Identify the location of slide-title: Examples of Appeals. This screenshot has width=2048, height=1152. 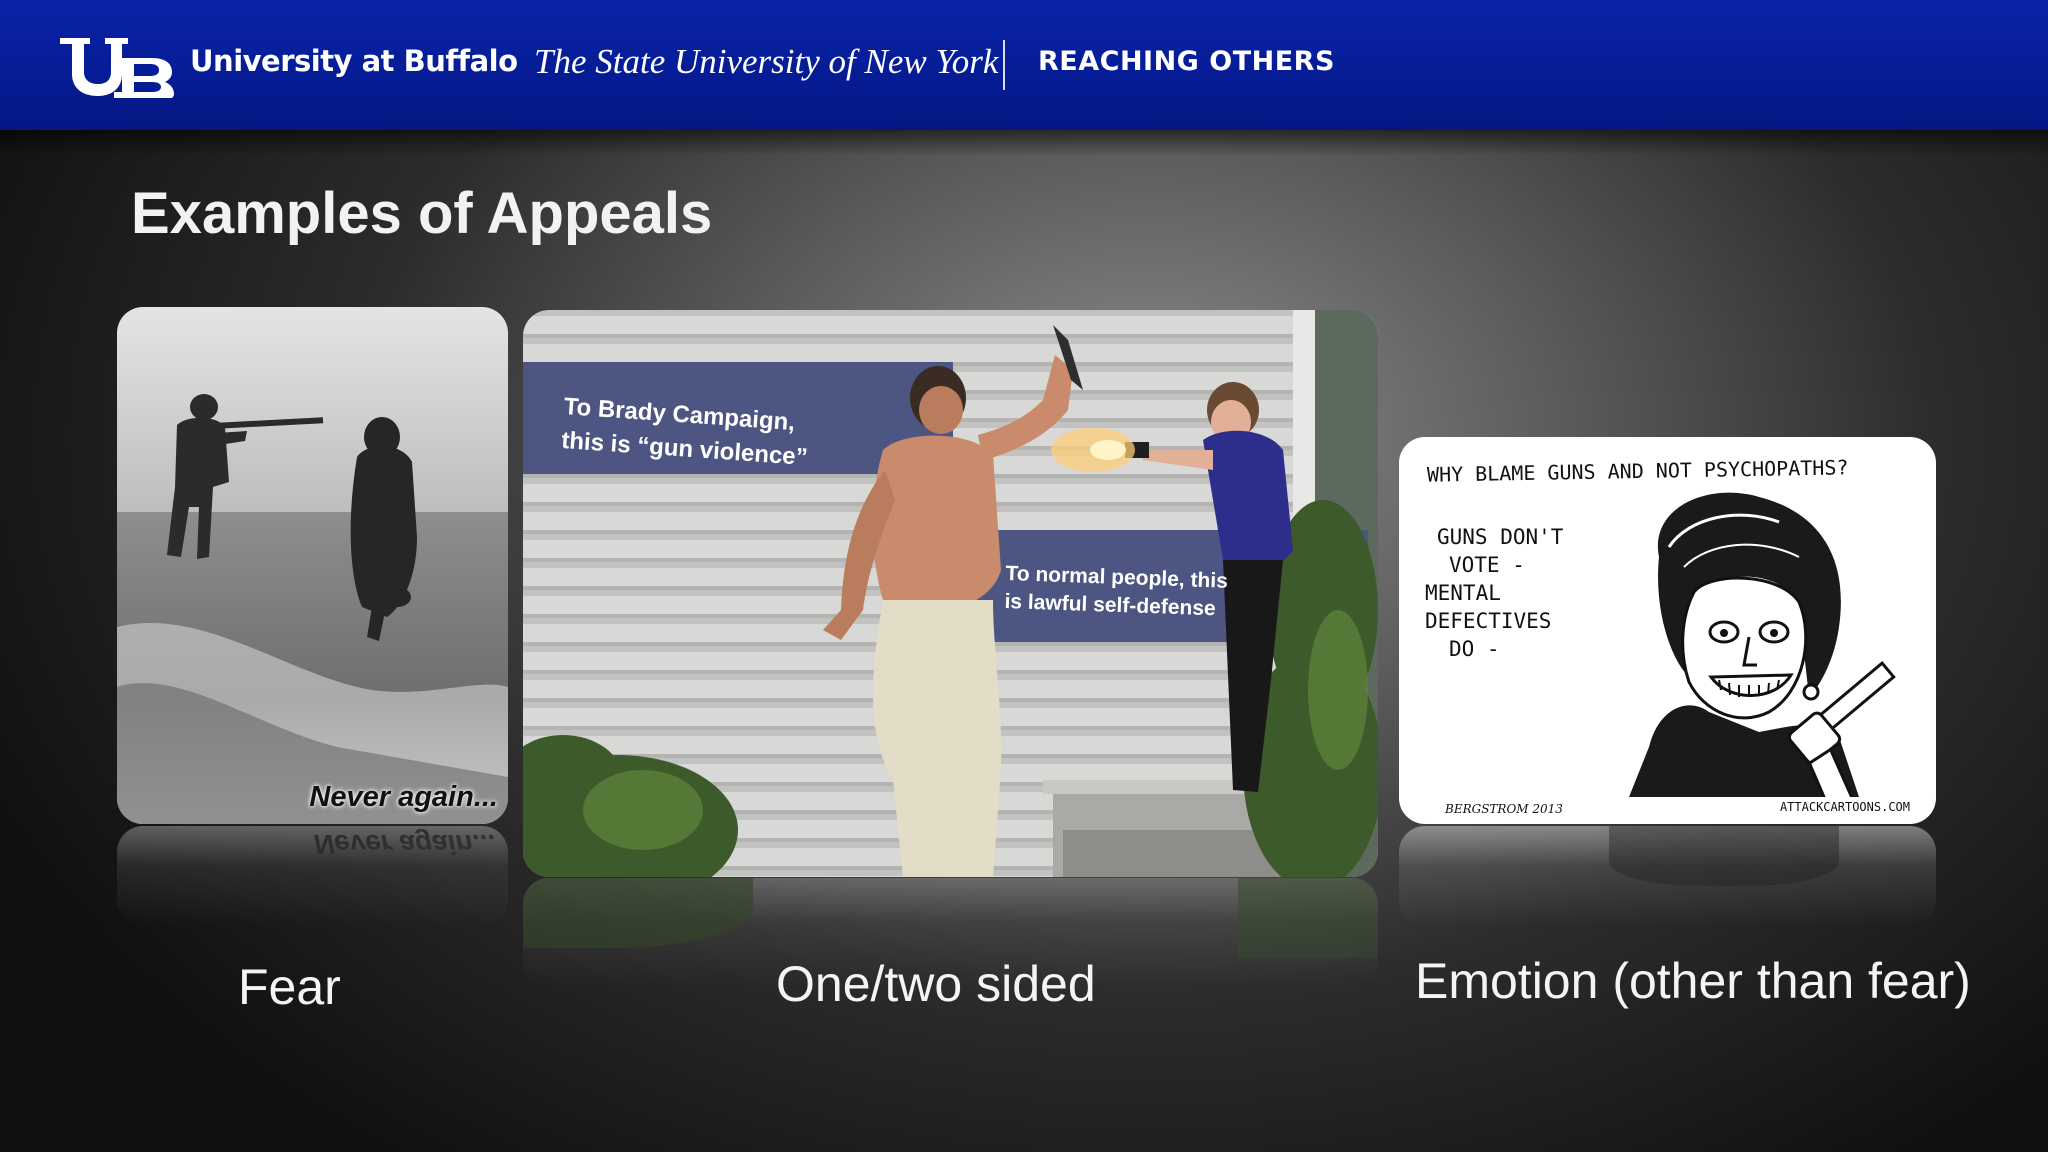
(422, 213).